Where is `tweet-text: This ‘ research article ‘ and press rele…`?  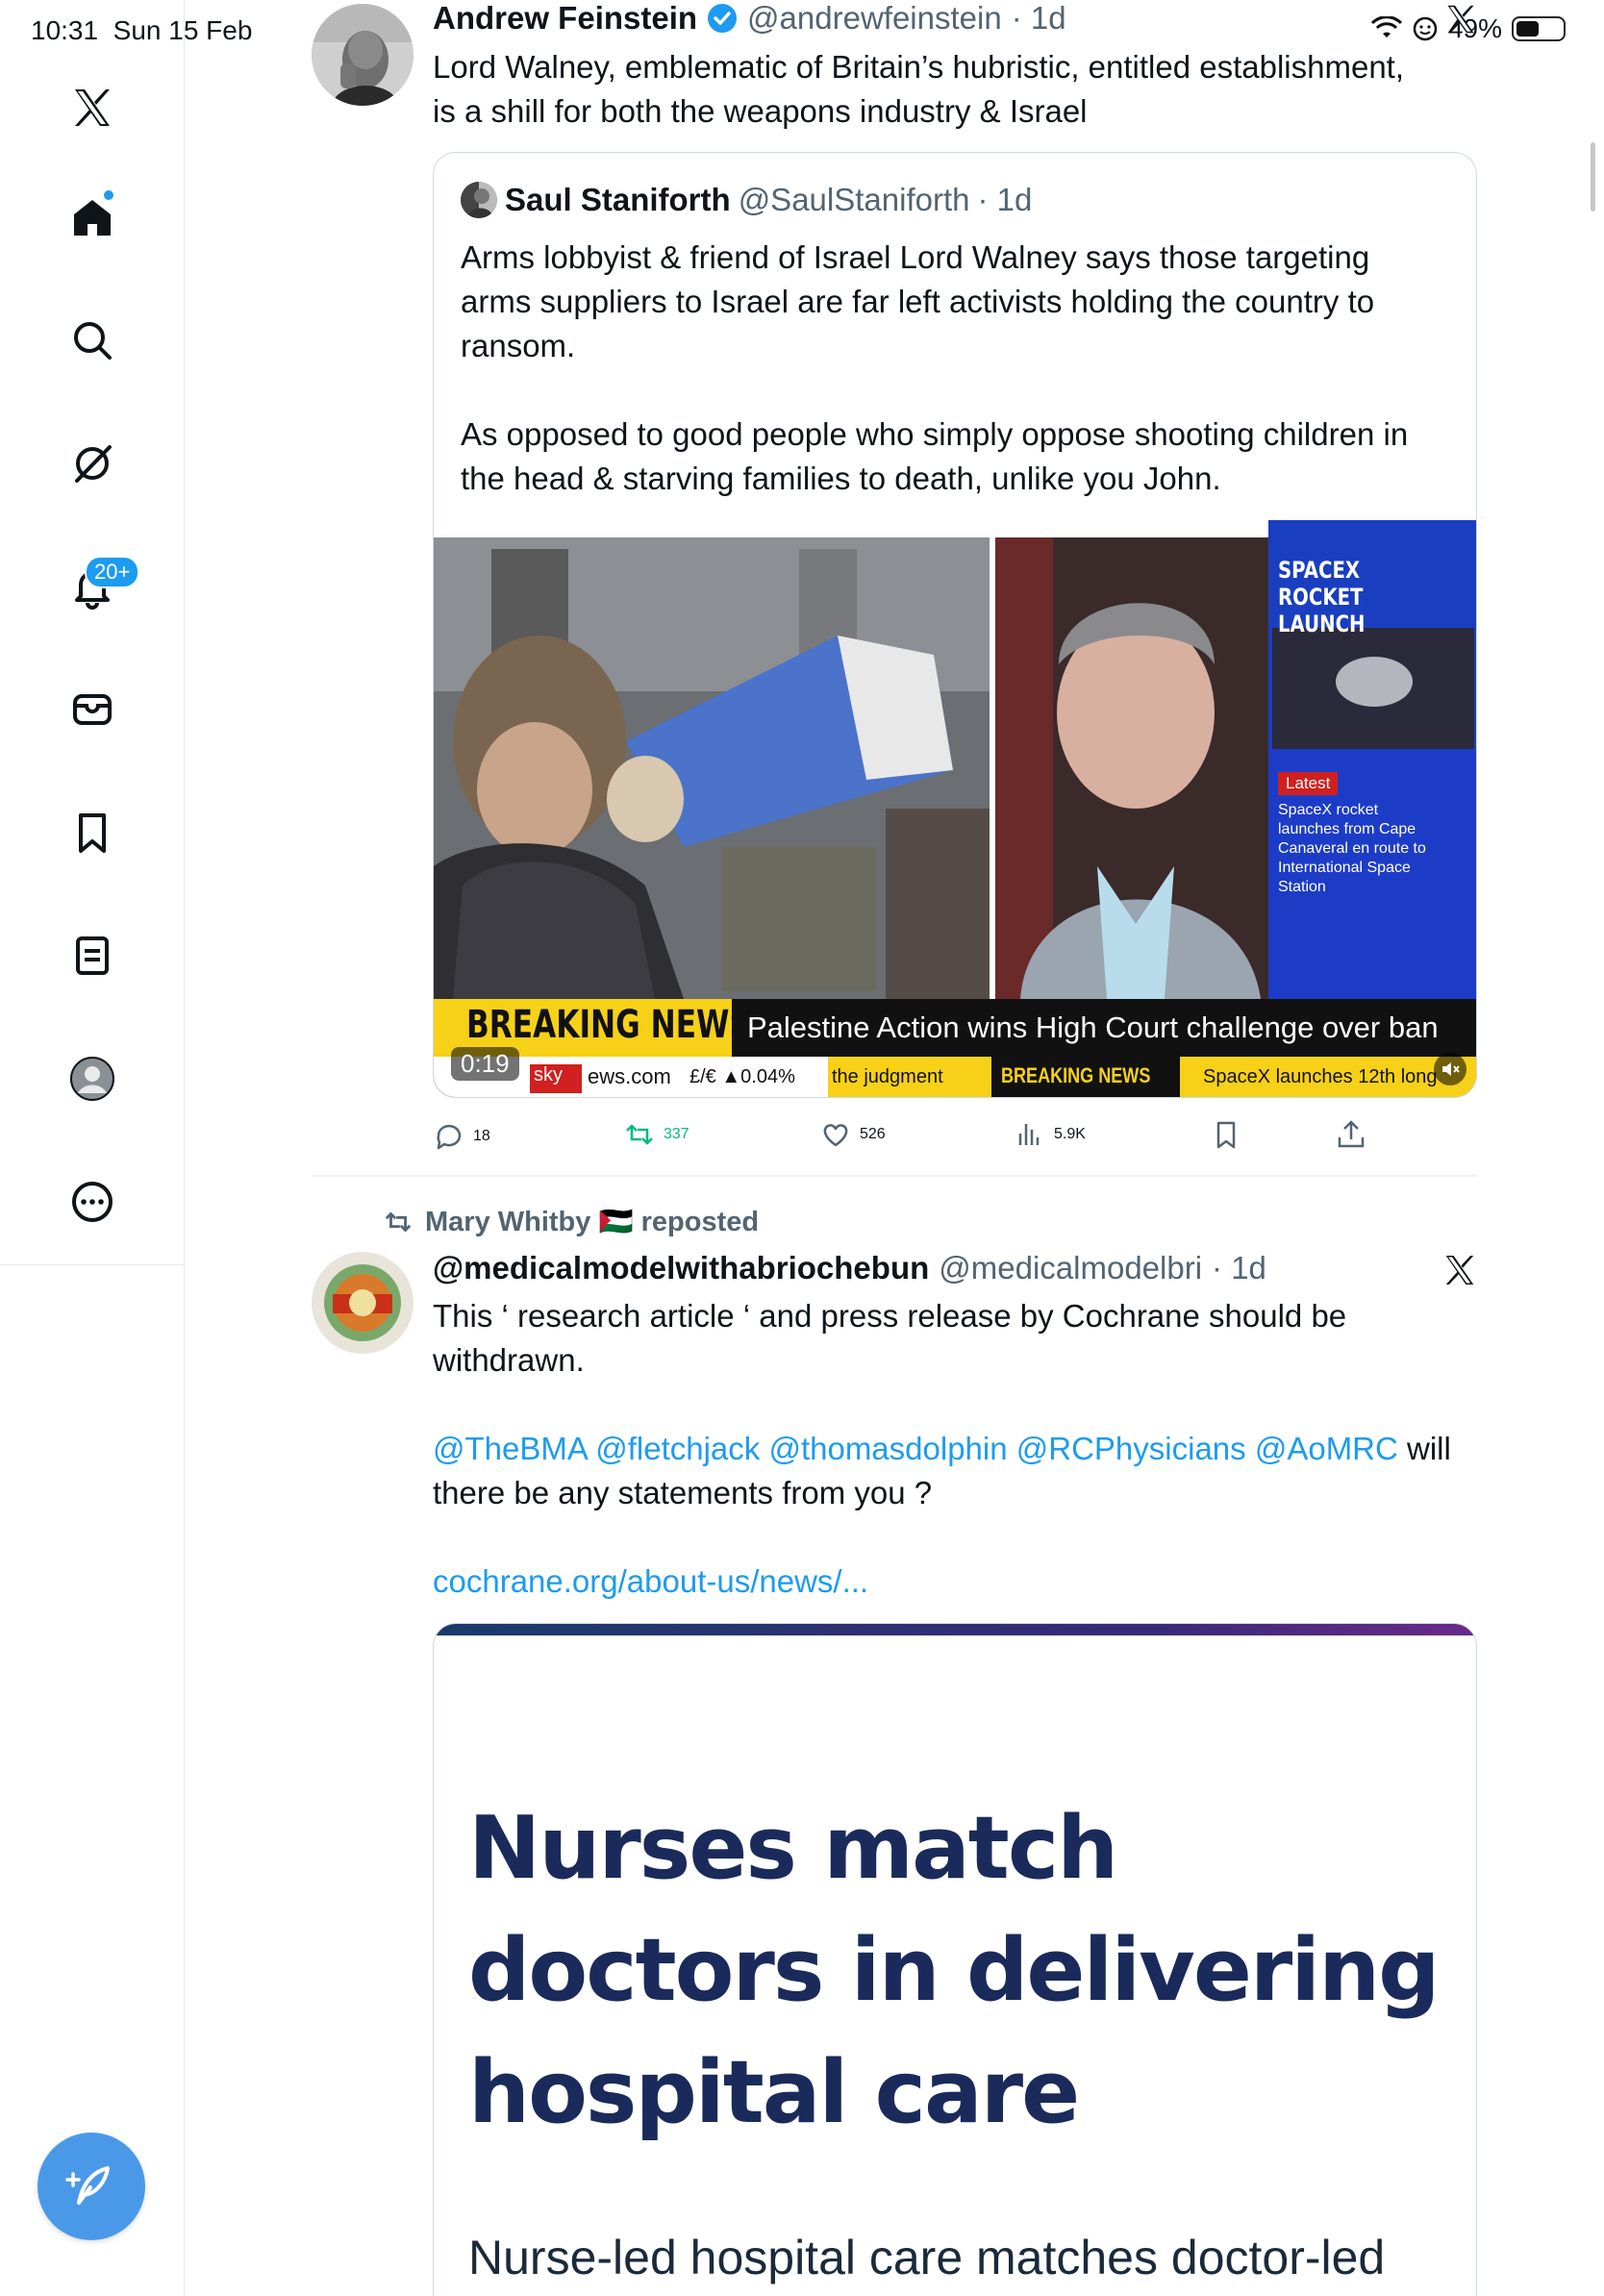
tweet-text: This ‘ research article ‘ and press rele… is located at coordinates (890, 1338).